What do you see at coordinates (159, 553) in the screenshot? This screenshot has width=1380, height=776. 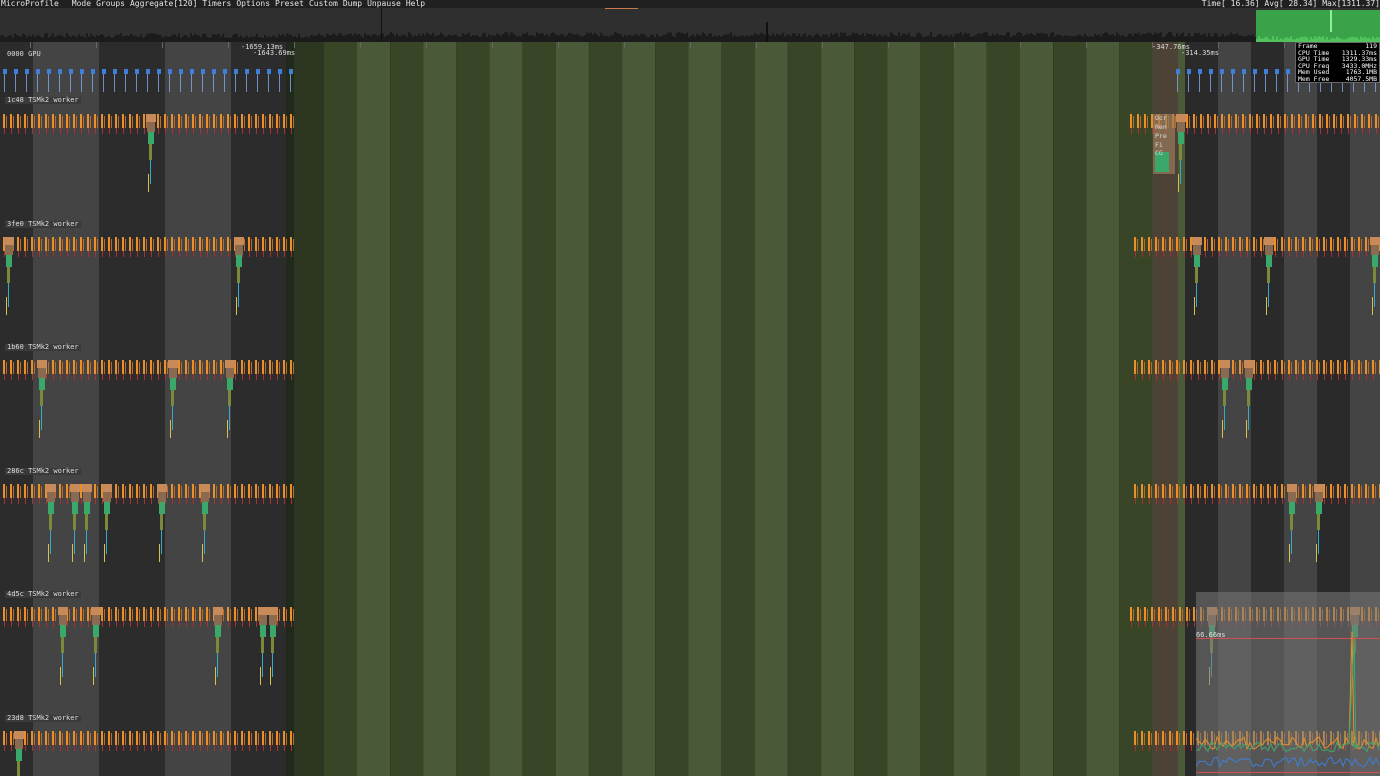 I see `timer-burst-tail` at bounding box center [159, 553].